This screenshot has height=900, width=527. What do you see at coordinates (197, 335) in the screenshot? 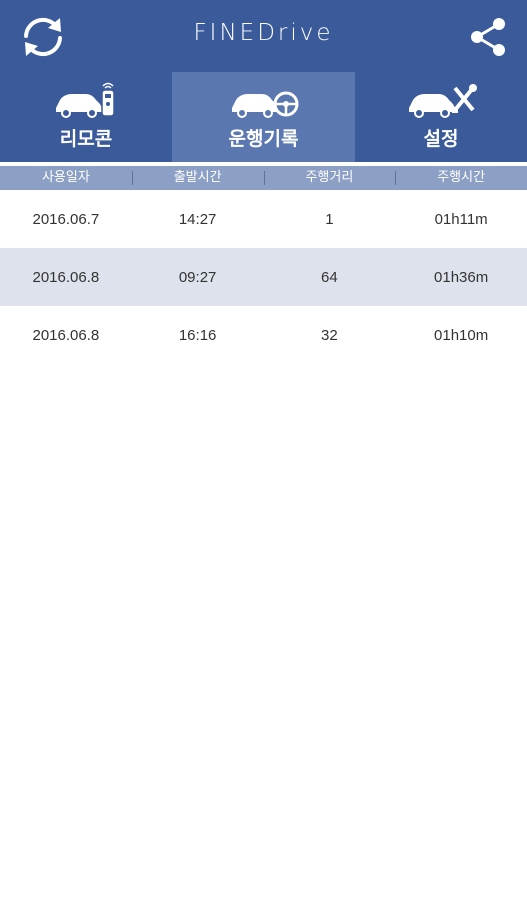
I see `departure-time-cell: 16:16` at bounding box center [197, 335].